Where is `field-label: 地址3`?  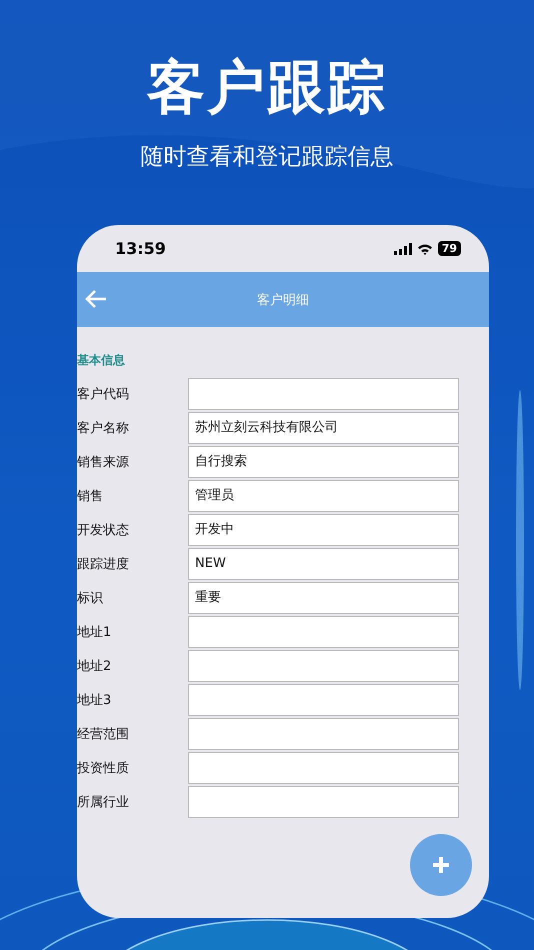
field-label: 地址3 is located at coordinates (94, 700).